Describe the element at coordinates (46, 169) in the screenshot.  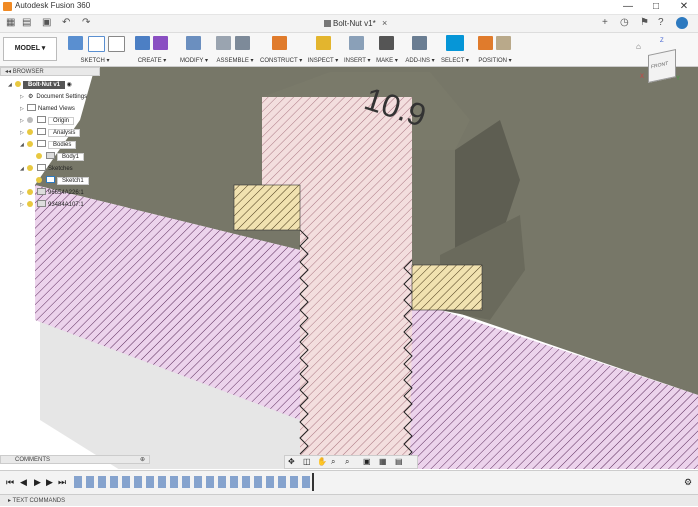
I see `tree-item-sketches: ◢ Sketches` at that location.